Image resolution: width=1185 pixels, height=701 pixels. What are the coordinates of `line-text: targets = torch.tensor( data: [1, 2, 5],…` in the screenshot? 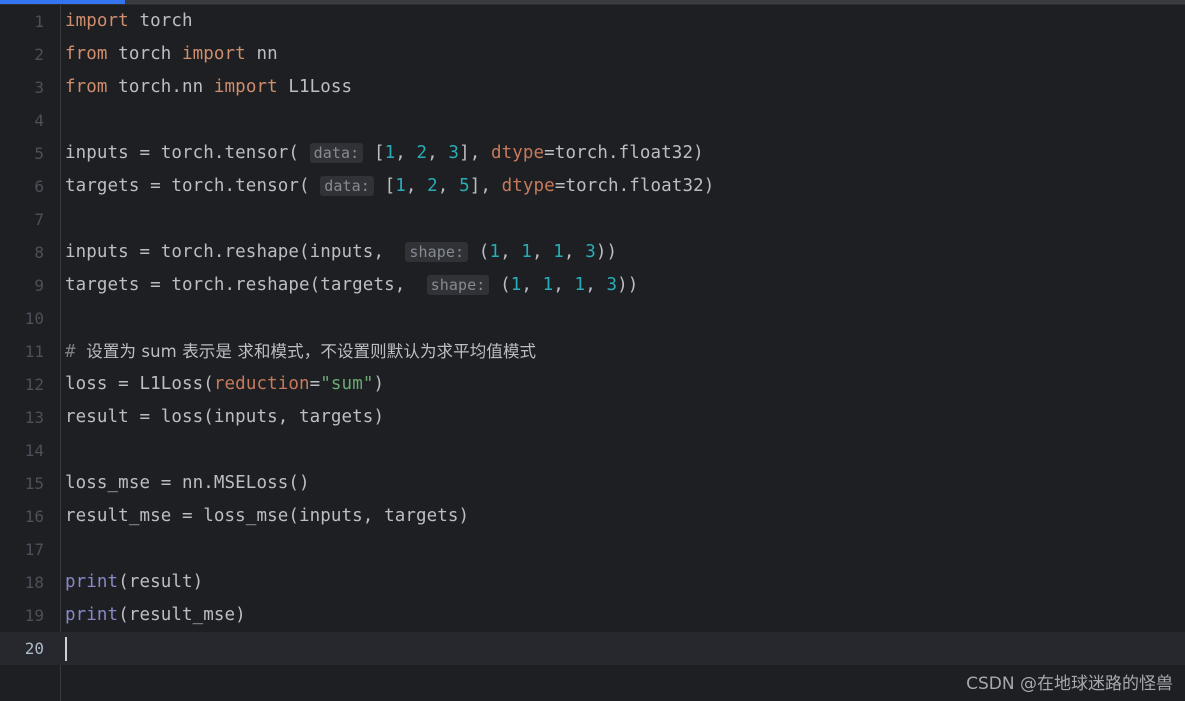 It's located at (389, 186).